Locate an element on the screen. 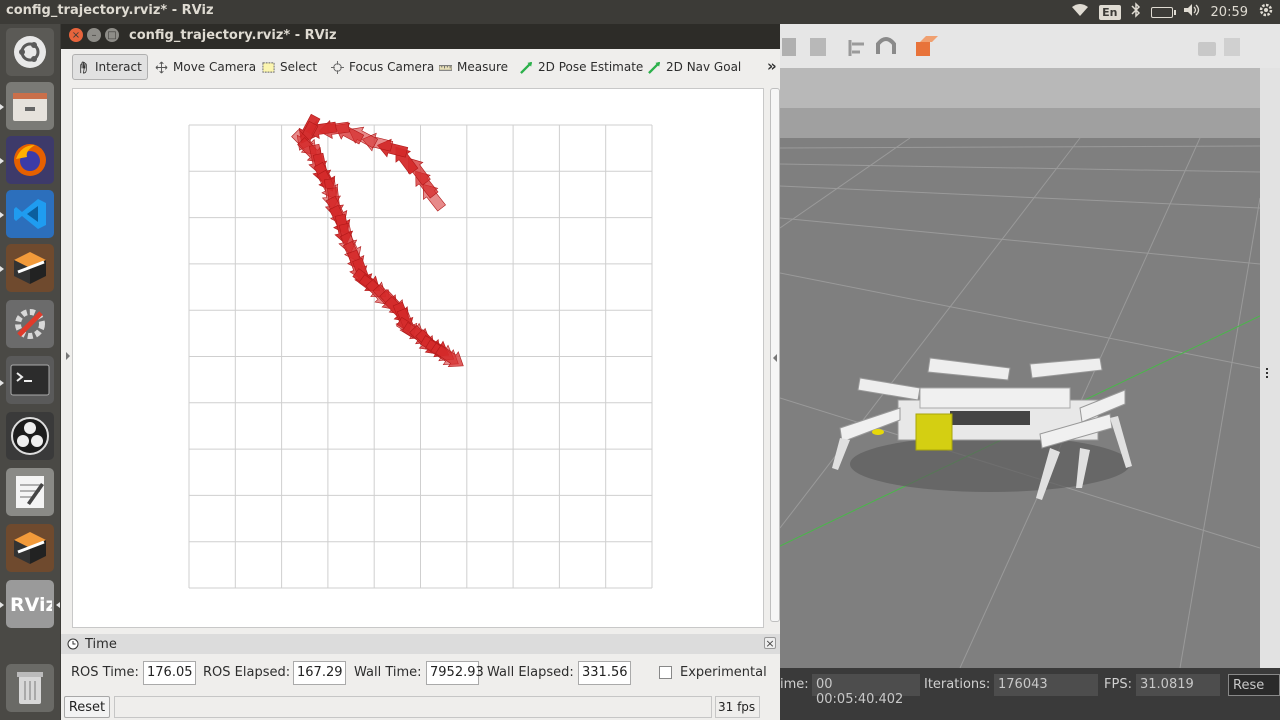 The width and height of the screenshot is (1280, 720). sim-time-label: ime: is located at coordinates (794, 684).